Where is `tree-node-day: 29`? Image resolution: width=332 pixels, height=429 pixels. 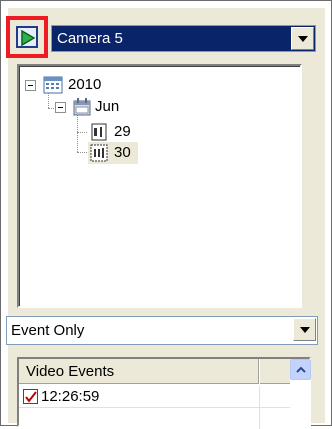 tree-node-day: 29 is located at coordinates (89, 132).